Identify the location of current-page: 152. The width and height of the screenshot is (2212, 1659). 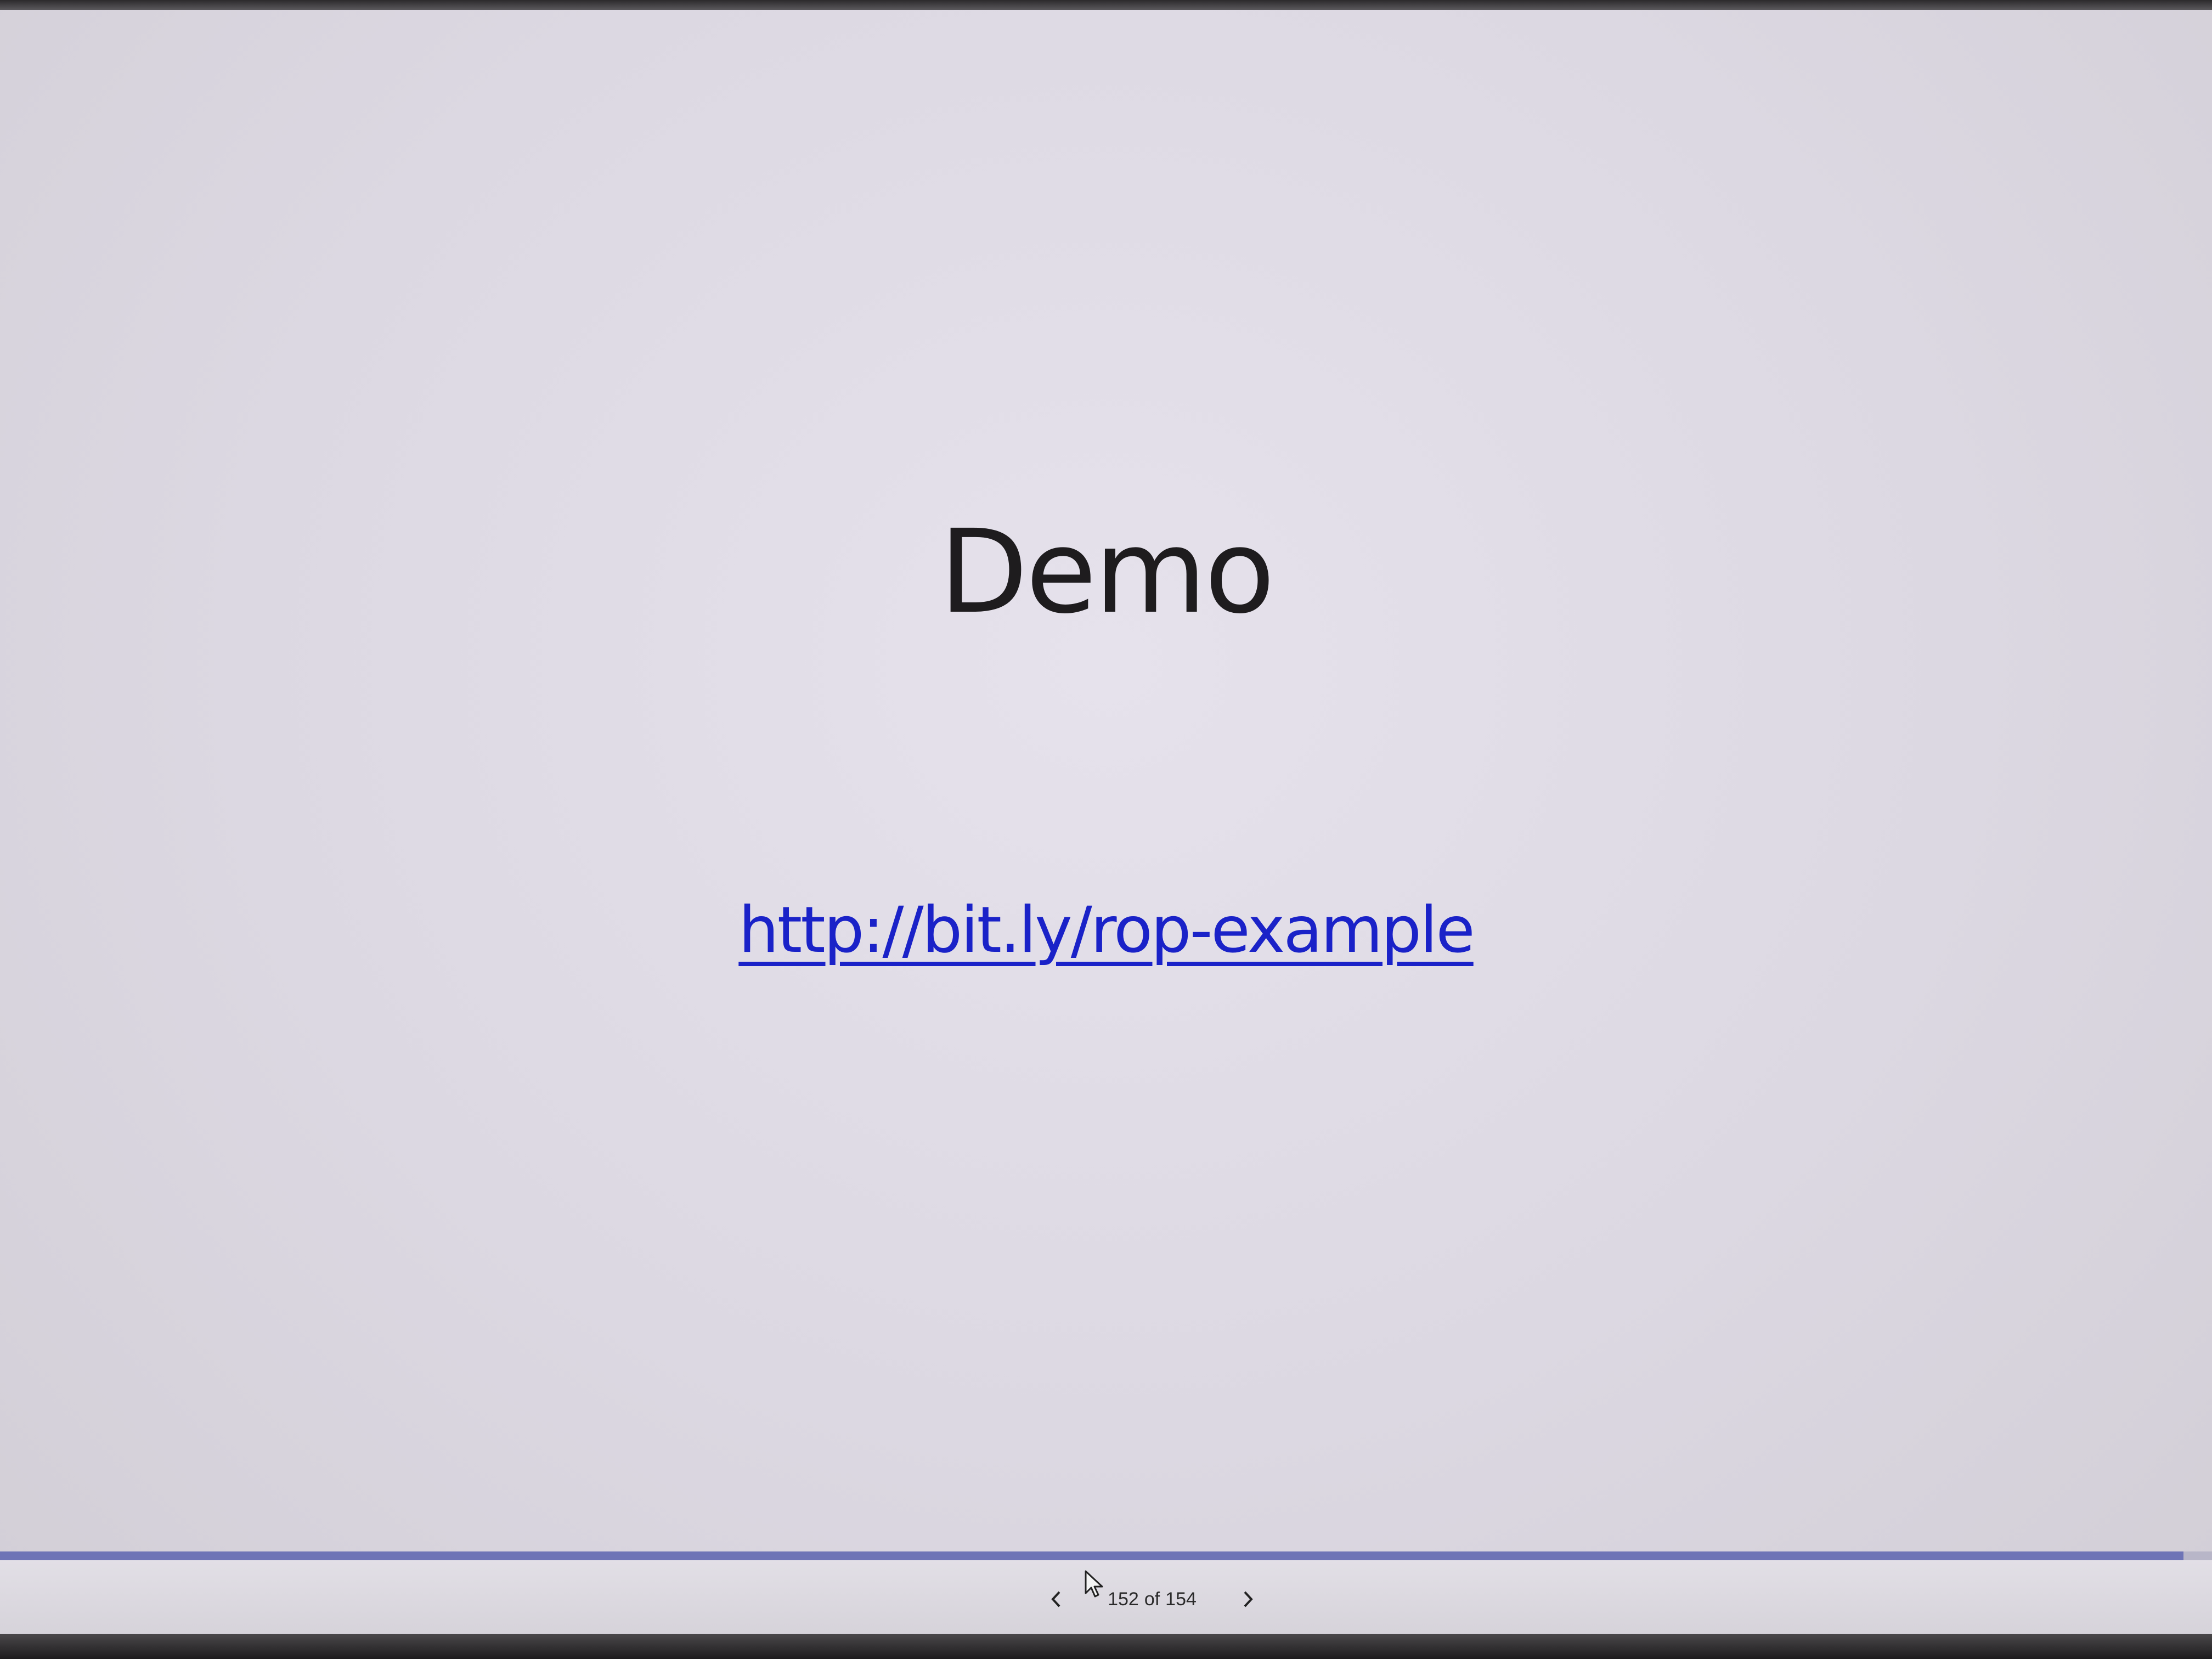
(1123, 1599).